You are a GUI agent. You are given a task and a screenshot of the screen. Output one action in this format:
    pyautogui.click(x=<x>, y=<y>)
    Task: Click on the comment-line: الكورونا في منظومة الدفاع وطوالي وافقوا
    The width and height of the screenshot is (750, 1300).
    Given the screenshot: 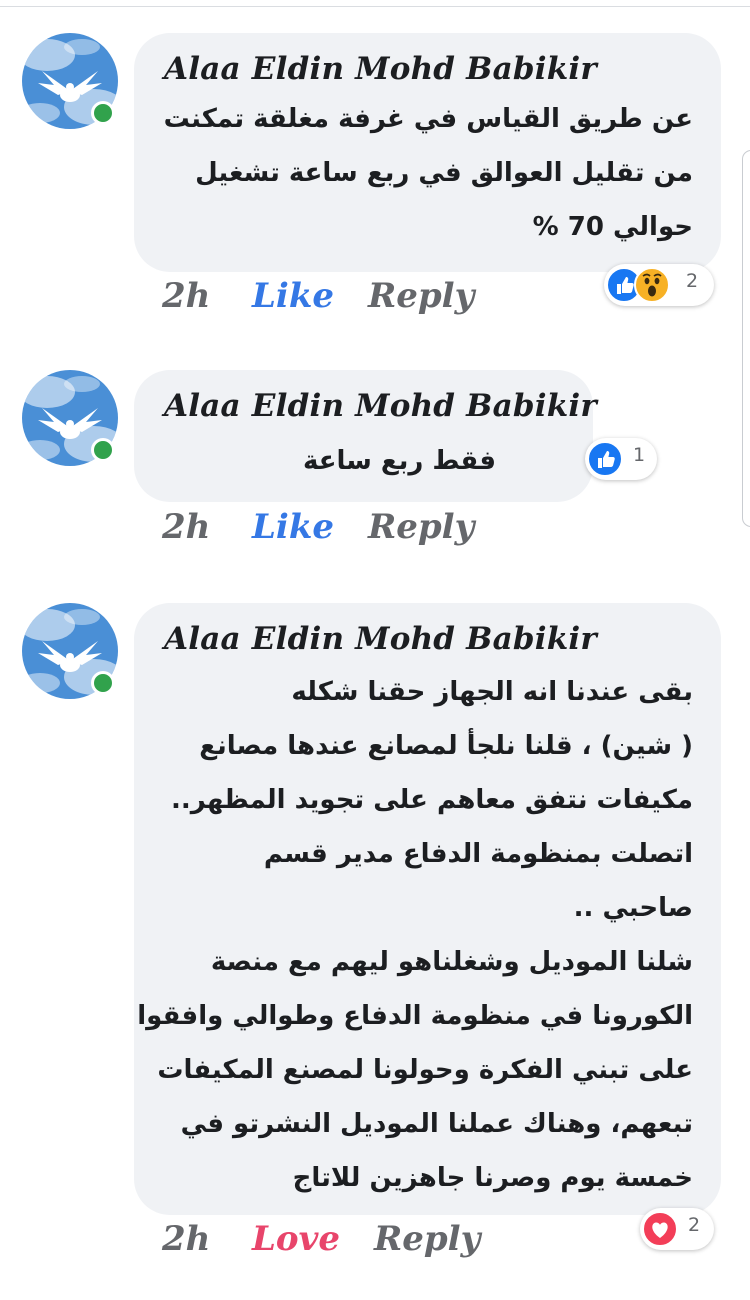 What is the action you would take?
    pyautogui.click(x=415, y=1016)
    